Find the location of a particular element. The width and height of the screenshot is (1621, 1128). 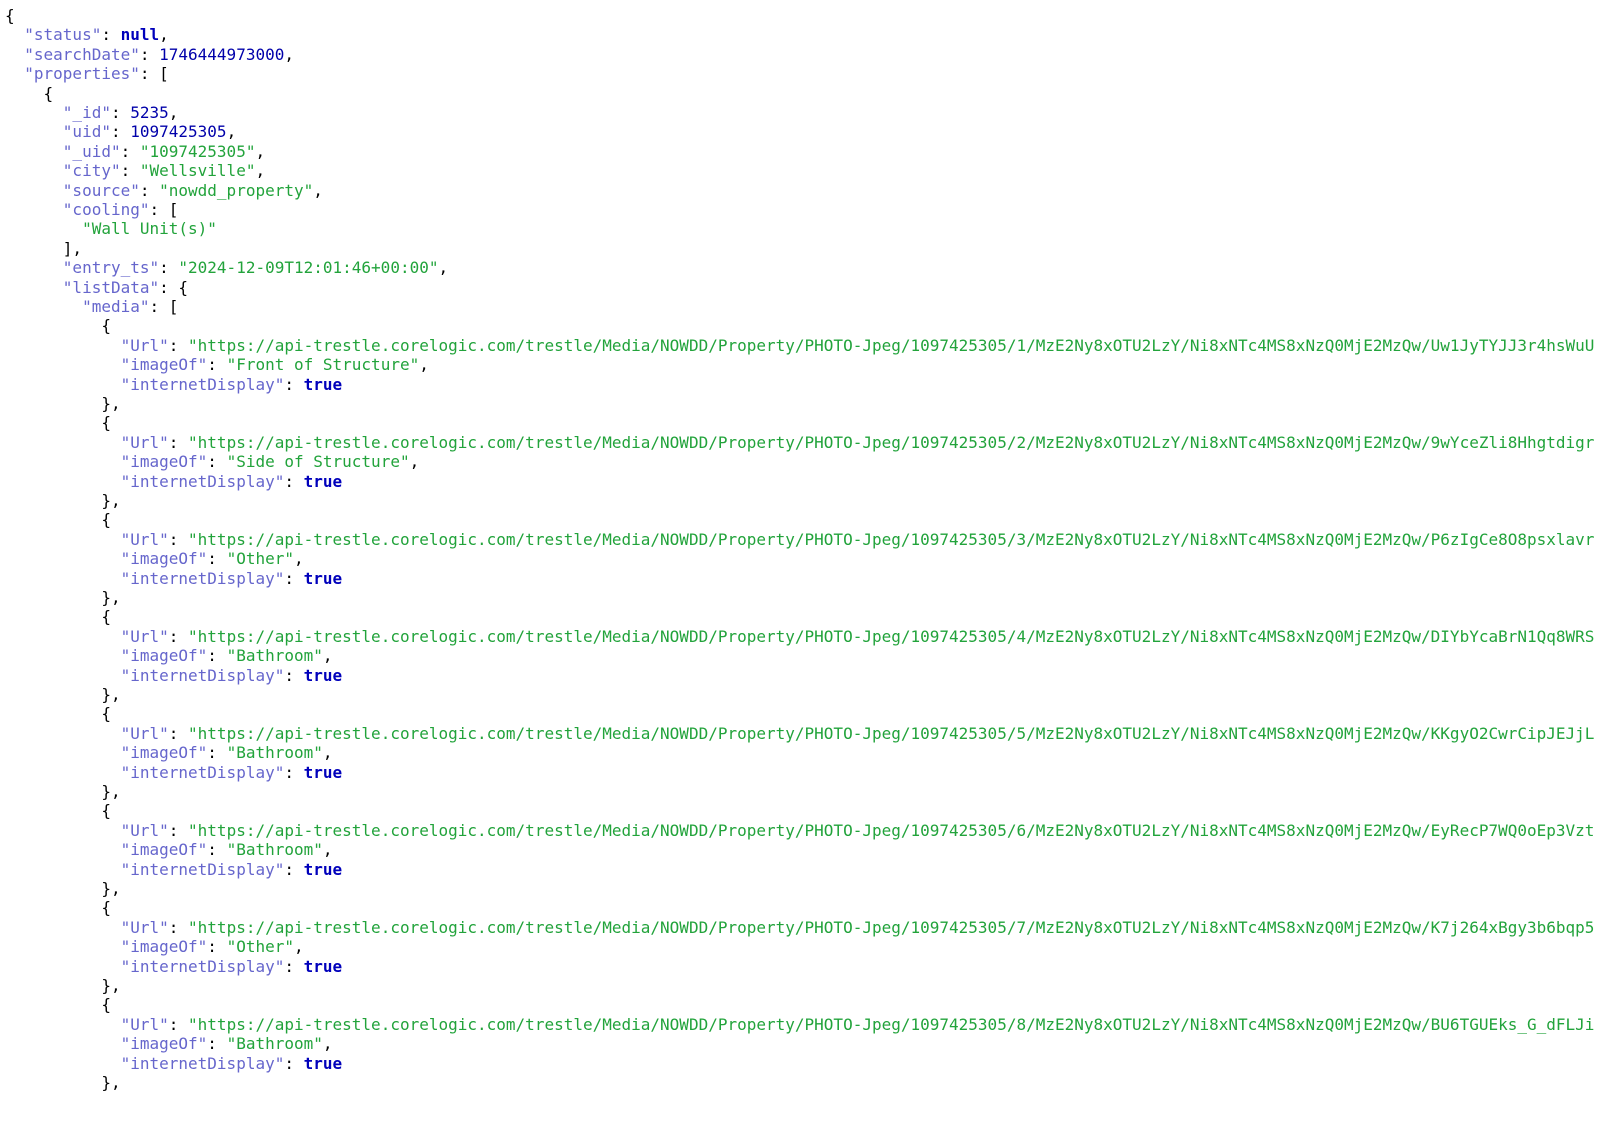

json-line: "cooling": [ is located at coordinates (92, 210).